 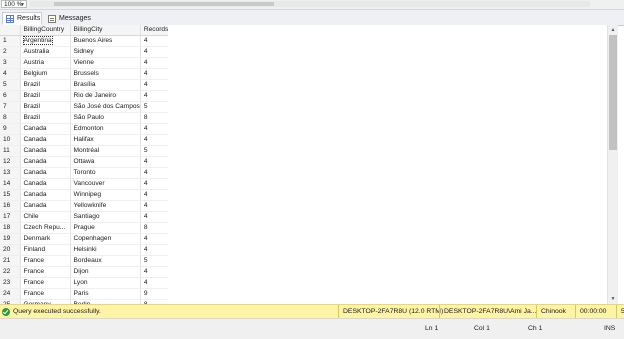 What do you see at coordinates (105, 140) in the screenshot?
I see `table-cell: Halifax` at bounding box center [105, 140].